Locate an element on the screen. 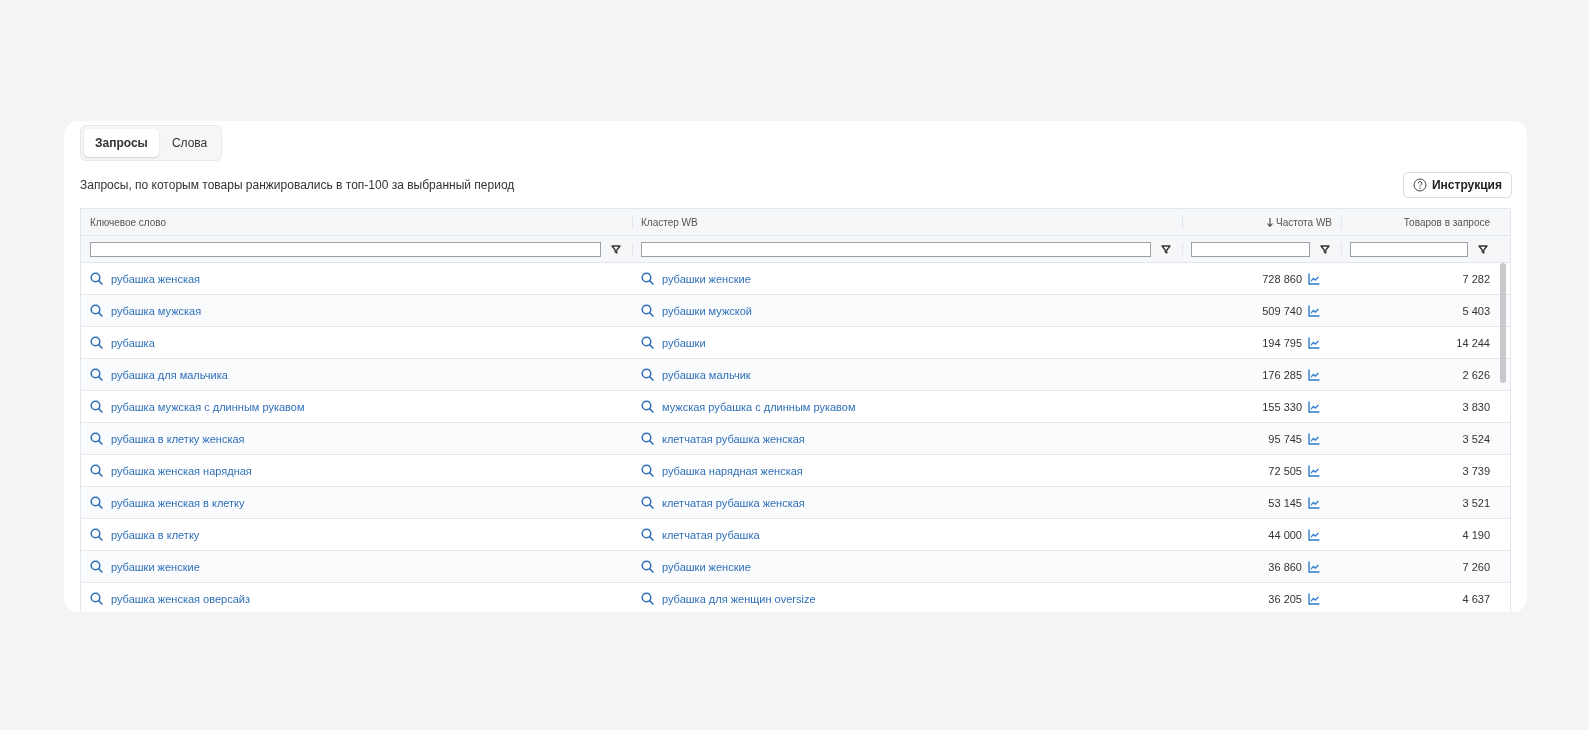  keyword-link: рубашка женская оверсайз is located at coordinates (180, 598).